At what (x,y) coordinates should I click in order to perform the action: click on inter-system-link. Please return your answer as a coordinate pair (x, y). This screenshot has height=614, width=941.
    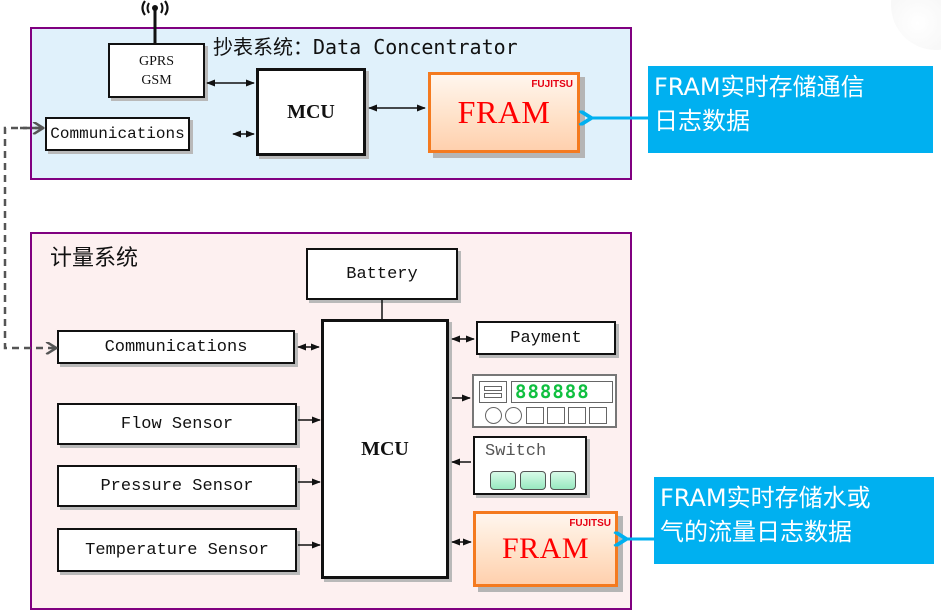
    Looking at the image, I should click on (29, 237).